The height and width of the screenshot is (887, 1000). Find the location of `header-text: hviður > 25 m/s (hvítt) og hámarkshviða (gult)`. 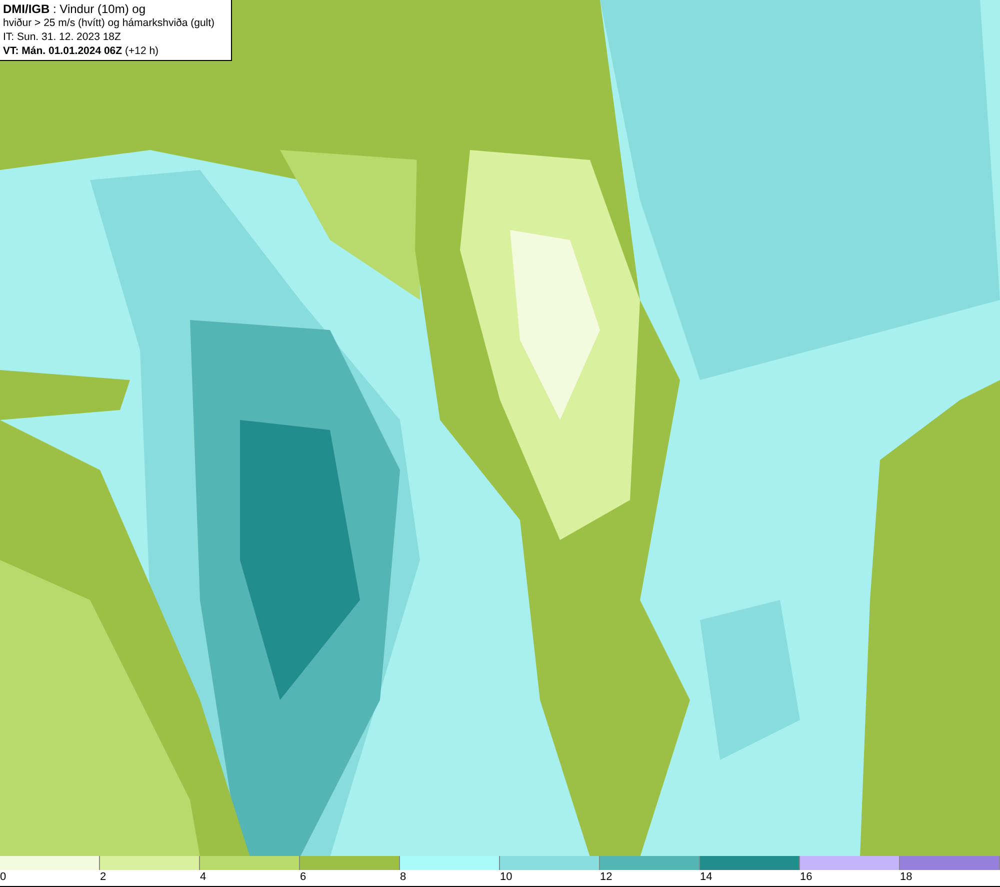

header-text: hviður > 25 m/s (hvítt) og hámarkshviða (gult) is located at coordinates (109, 23).